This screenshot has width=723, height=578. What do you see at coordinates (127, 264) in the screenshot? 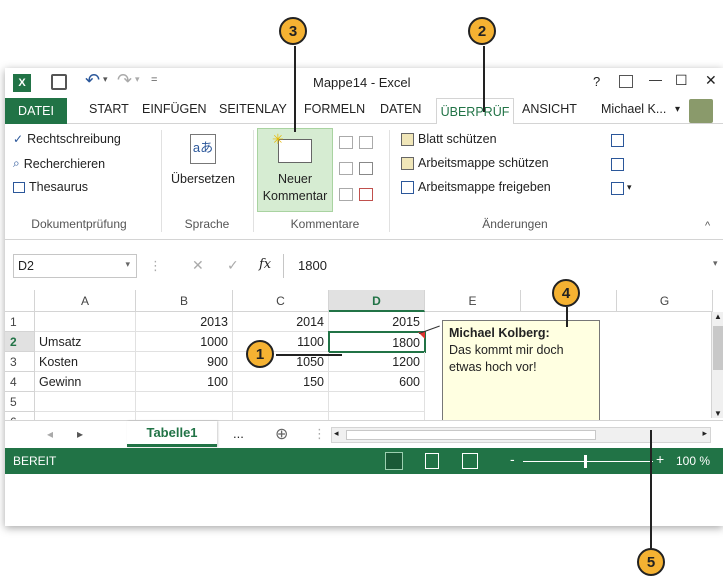
I see `name-box-dropdown-icon: ▾` at bounding box center [127, 264].